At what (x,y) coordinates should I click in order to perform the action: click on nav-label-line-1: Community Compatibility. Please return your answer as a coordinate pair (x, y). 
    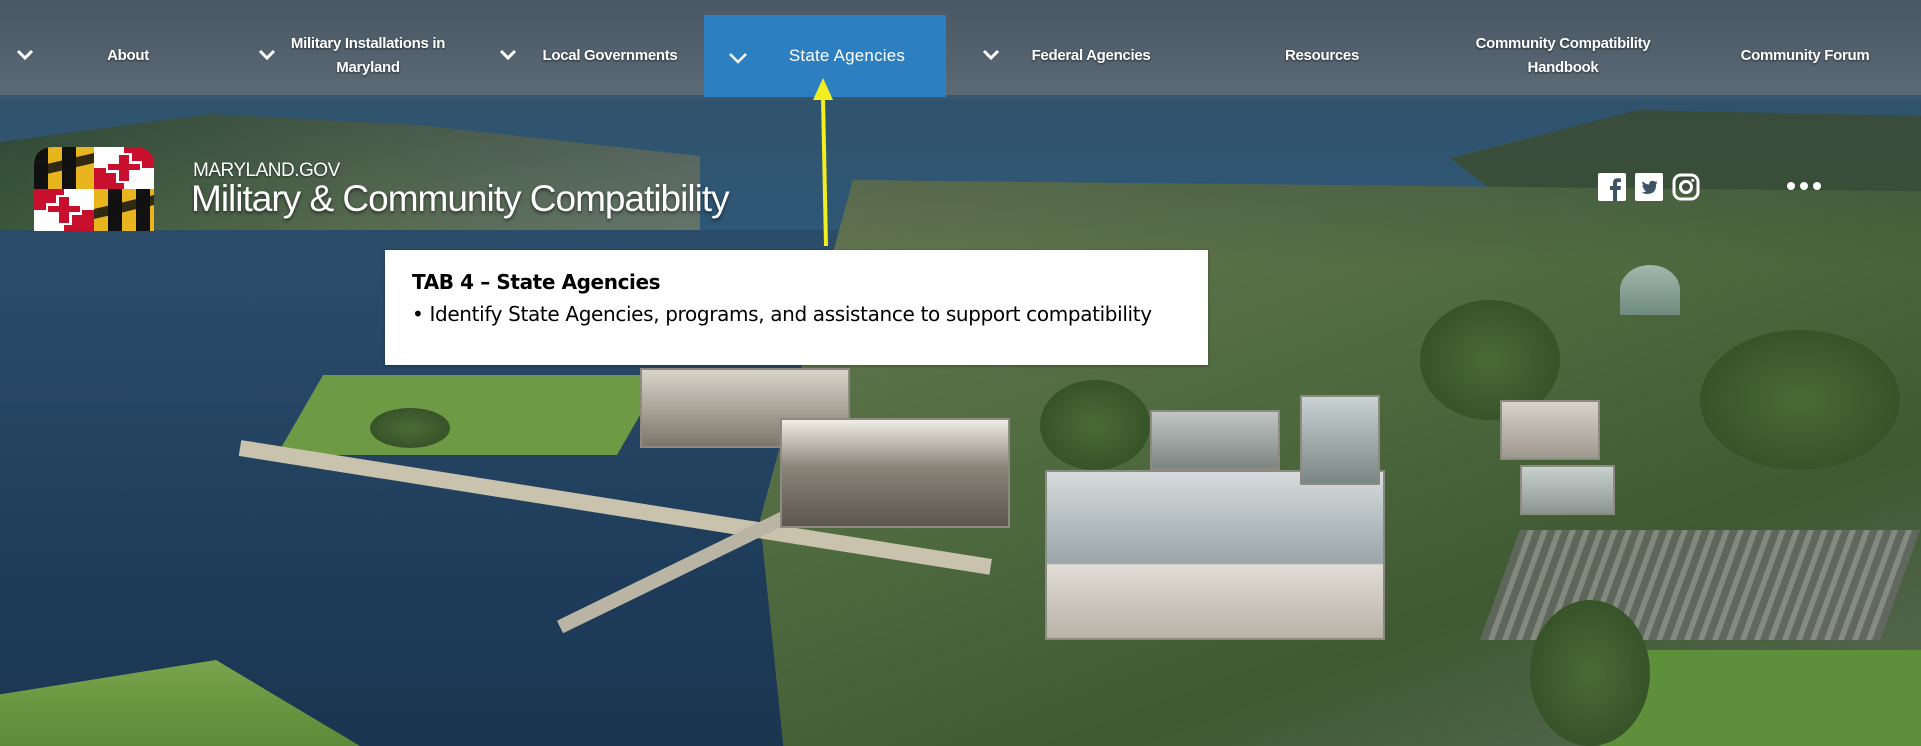
    Looking at the image, I should click on (1563, 43).